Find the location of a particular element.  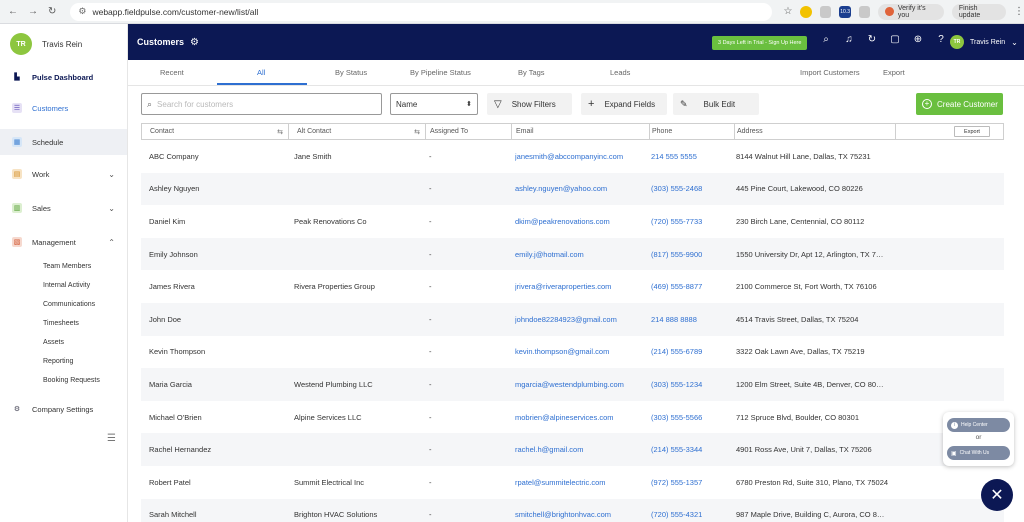

help-center-button: i Help Center is located at coordinates (978, 425).